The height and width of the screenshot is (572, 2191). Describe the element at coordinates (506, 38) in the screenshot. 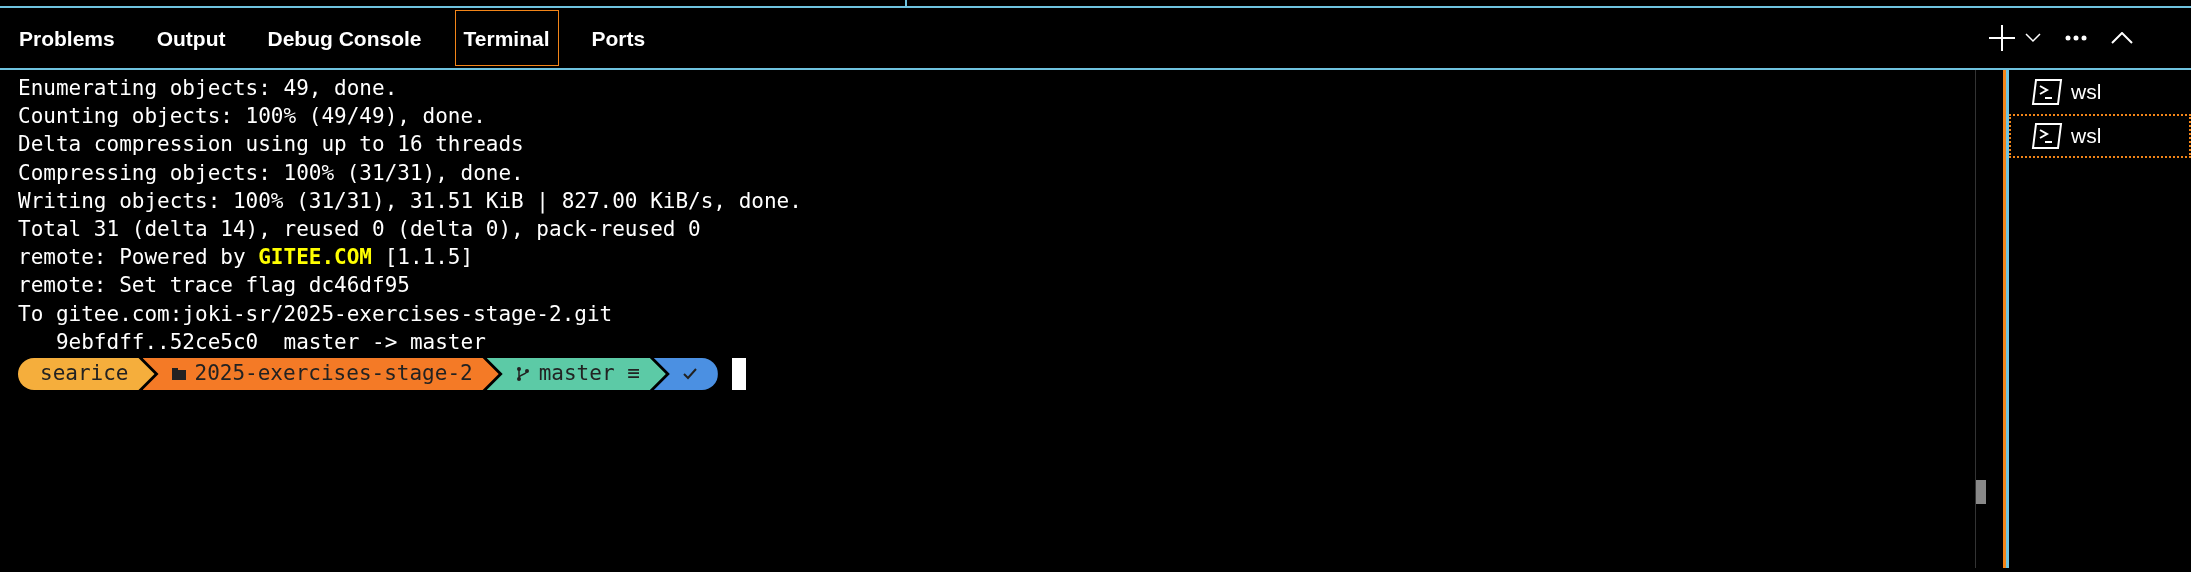

I see `panel-tab: Terminal` at that location.